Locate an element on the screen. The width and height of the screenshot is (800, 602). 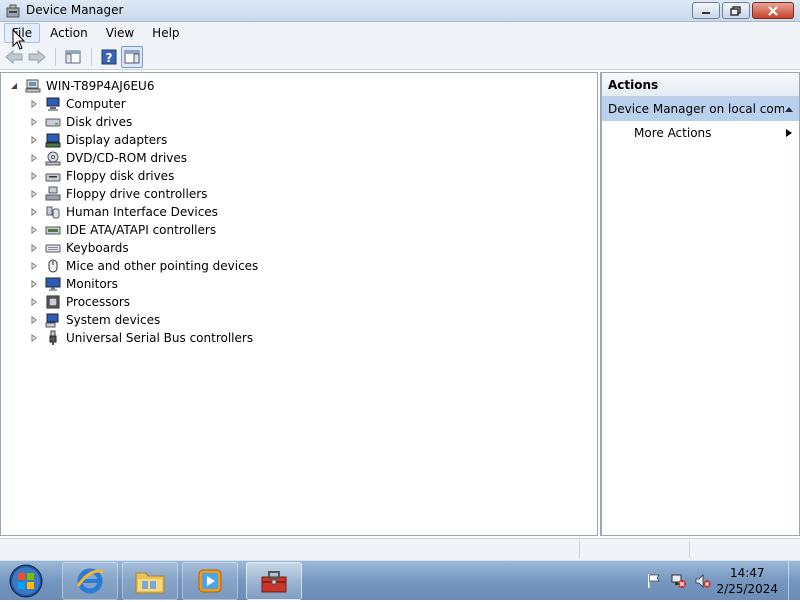
clock: 14:47 2/25/2024 is located at coordinates (747, 581).